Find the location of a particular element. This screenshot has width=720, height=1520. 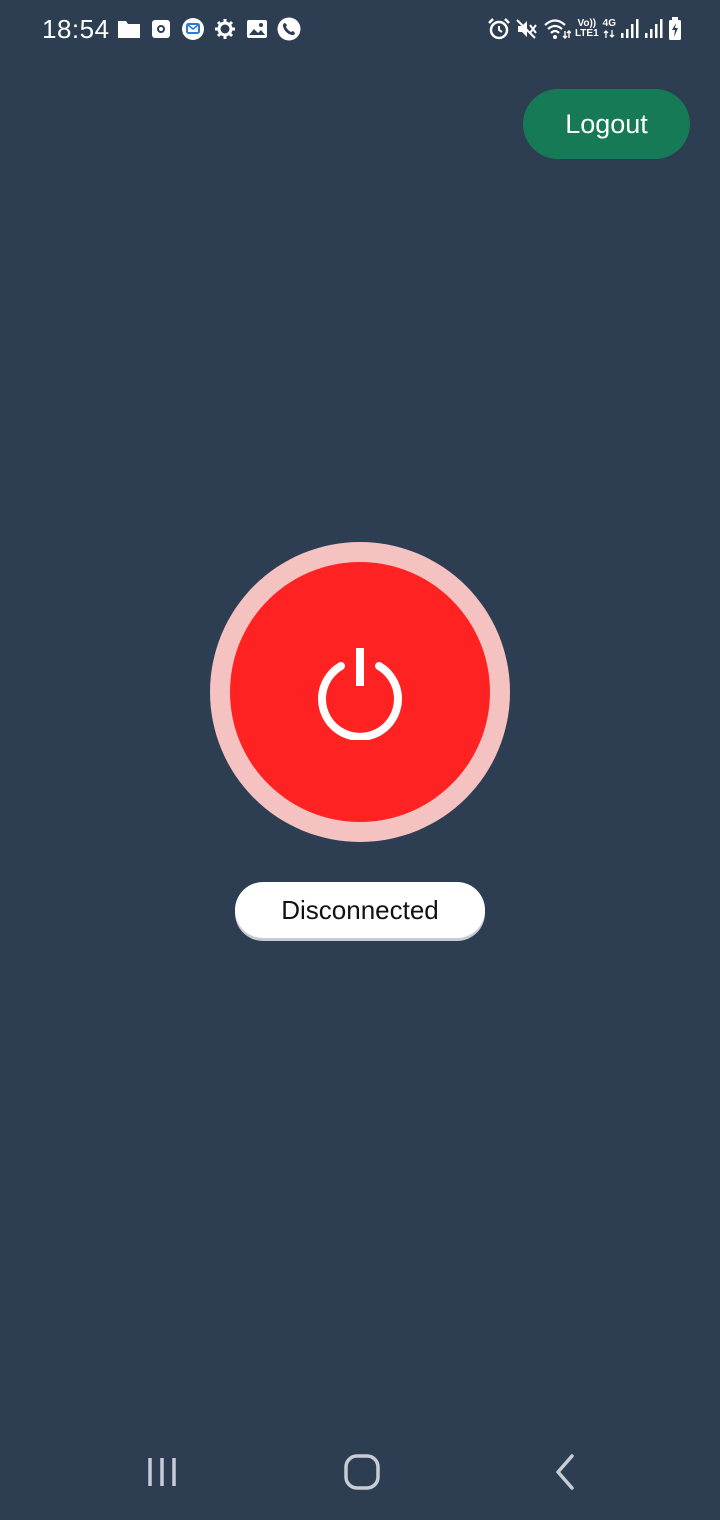

logout-button: Logout is located at coordinates (606, 124).